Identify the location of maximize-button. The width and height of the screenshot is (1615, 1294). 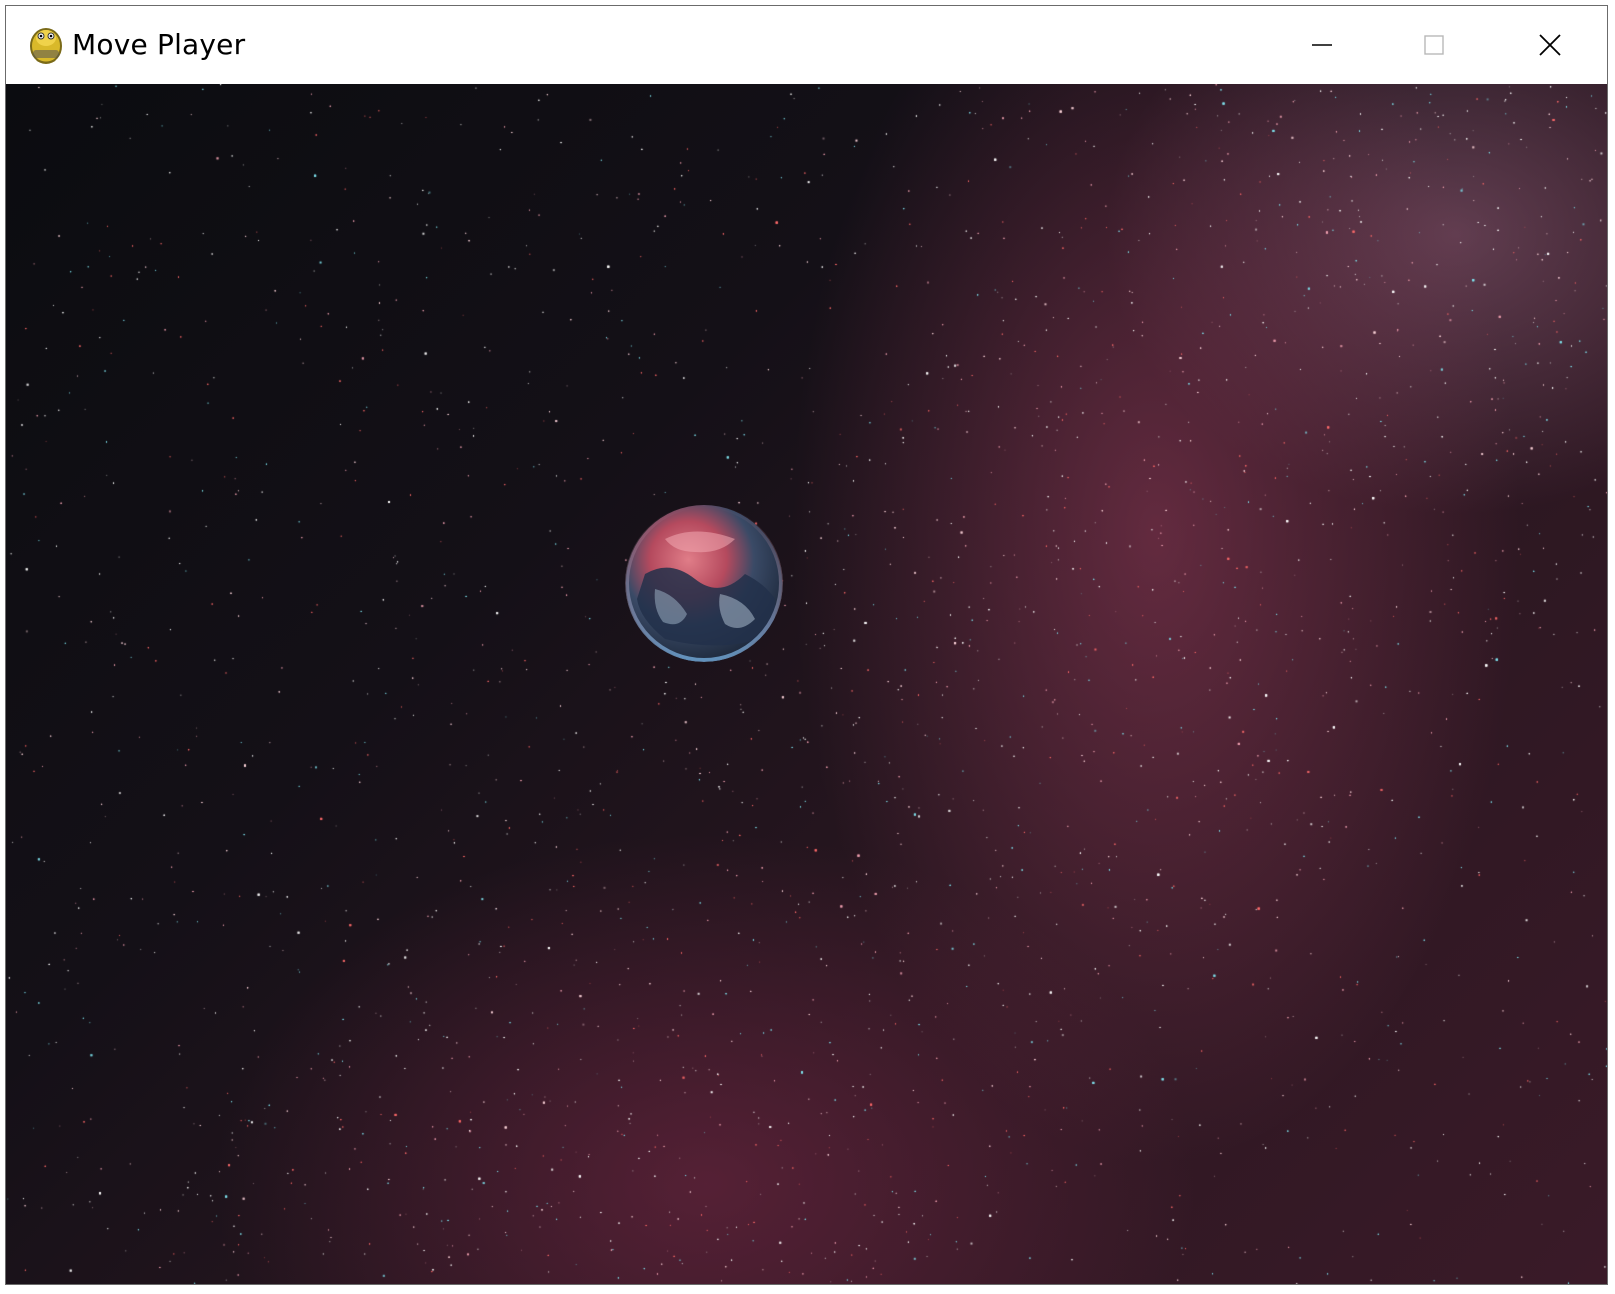
(1434, 45).